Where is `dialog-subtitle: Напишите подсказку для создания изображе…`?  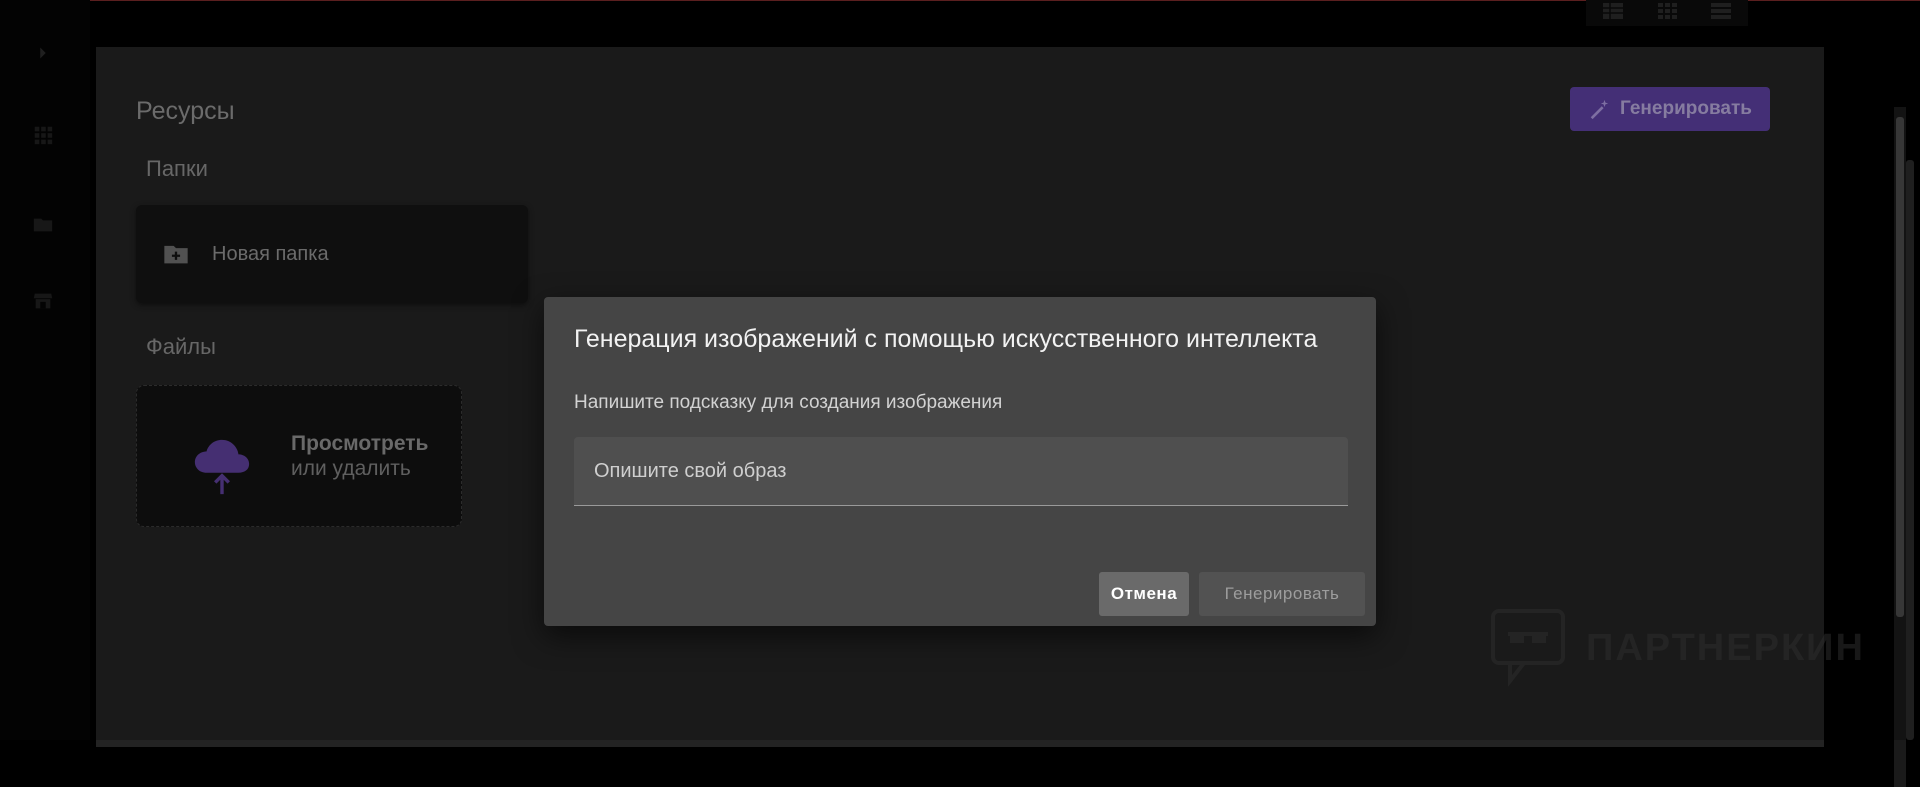 dialog-subtitle: Напишите подсказку для создания изображе… is located at coordinates (788, 402).